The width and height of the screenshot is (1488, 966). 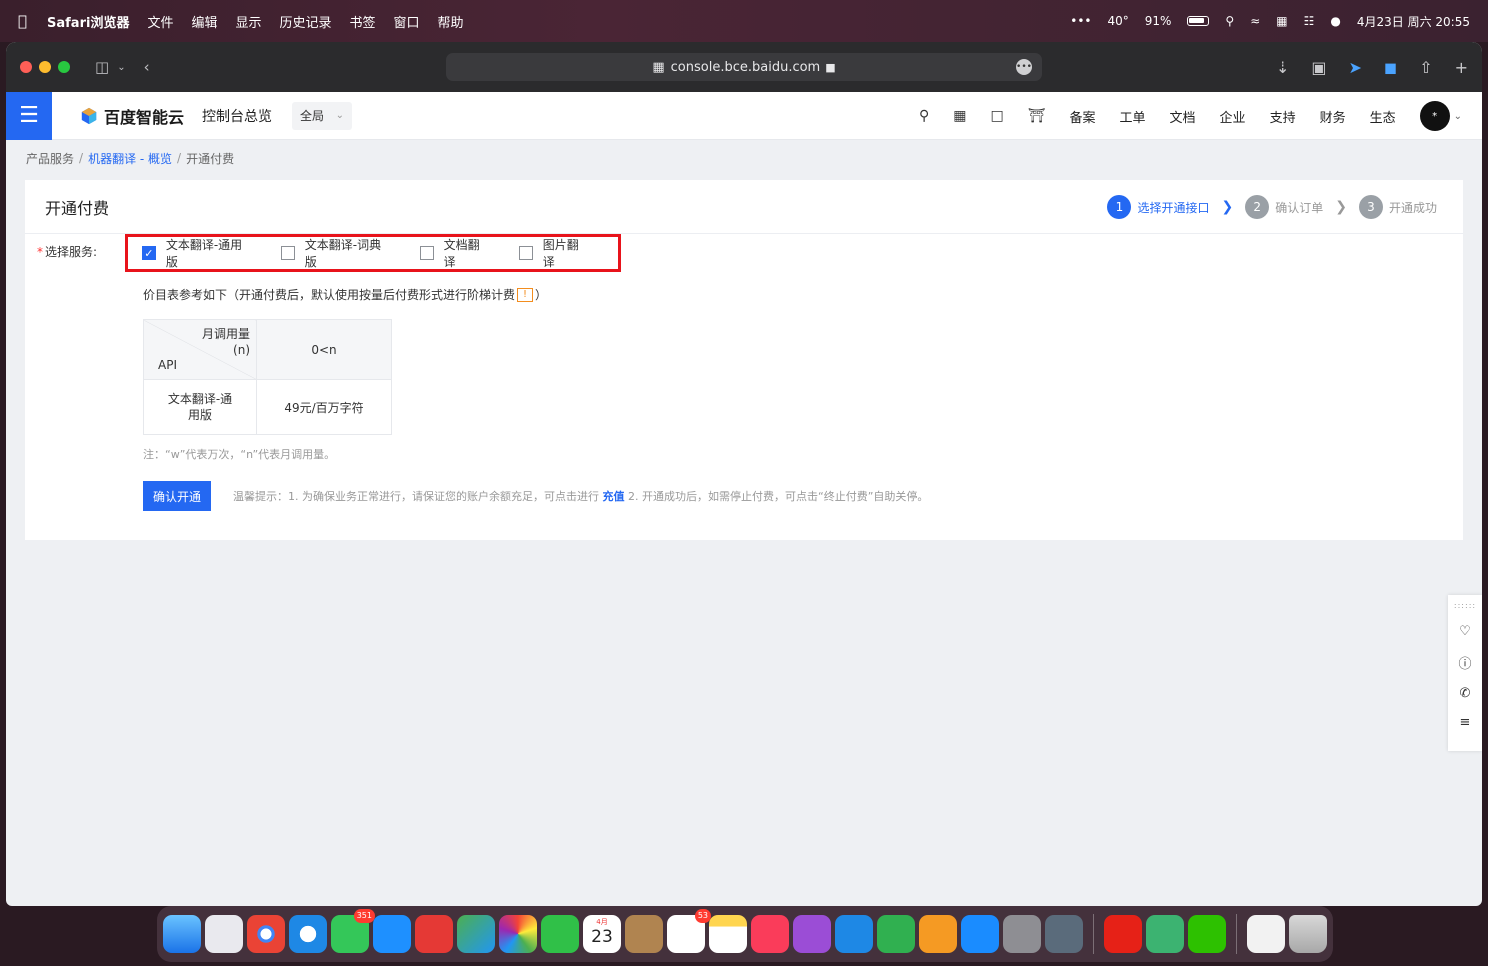 I want to click on warning-icon: !, so click(x=525, y=294).